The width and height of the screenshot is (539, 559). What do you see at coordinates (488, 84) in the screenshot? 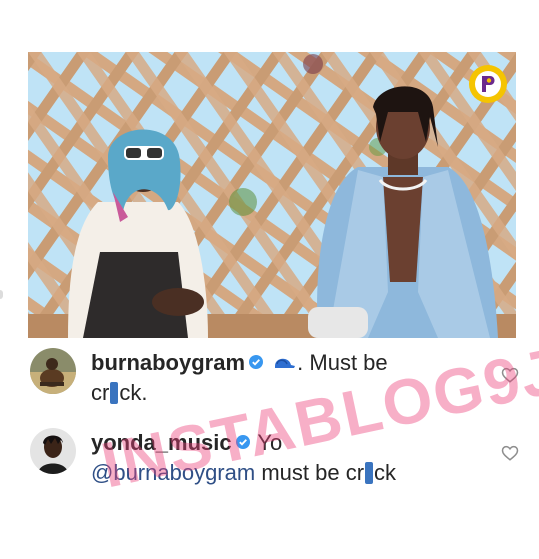
I see `pulse-logo-icon` at bounding box center [488, 84].